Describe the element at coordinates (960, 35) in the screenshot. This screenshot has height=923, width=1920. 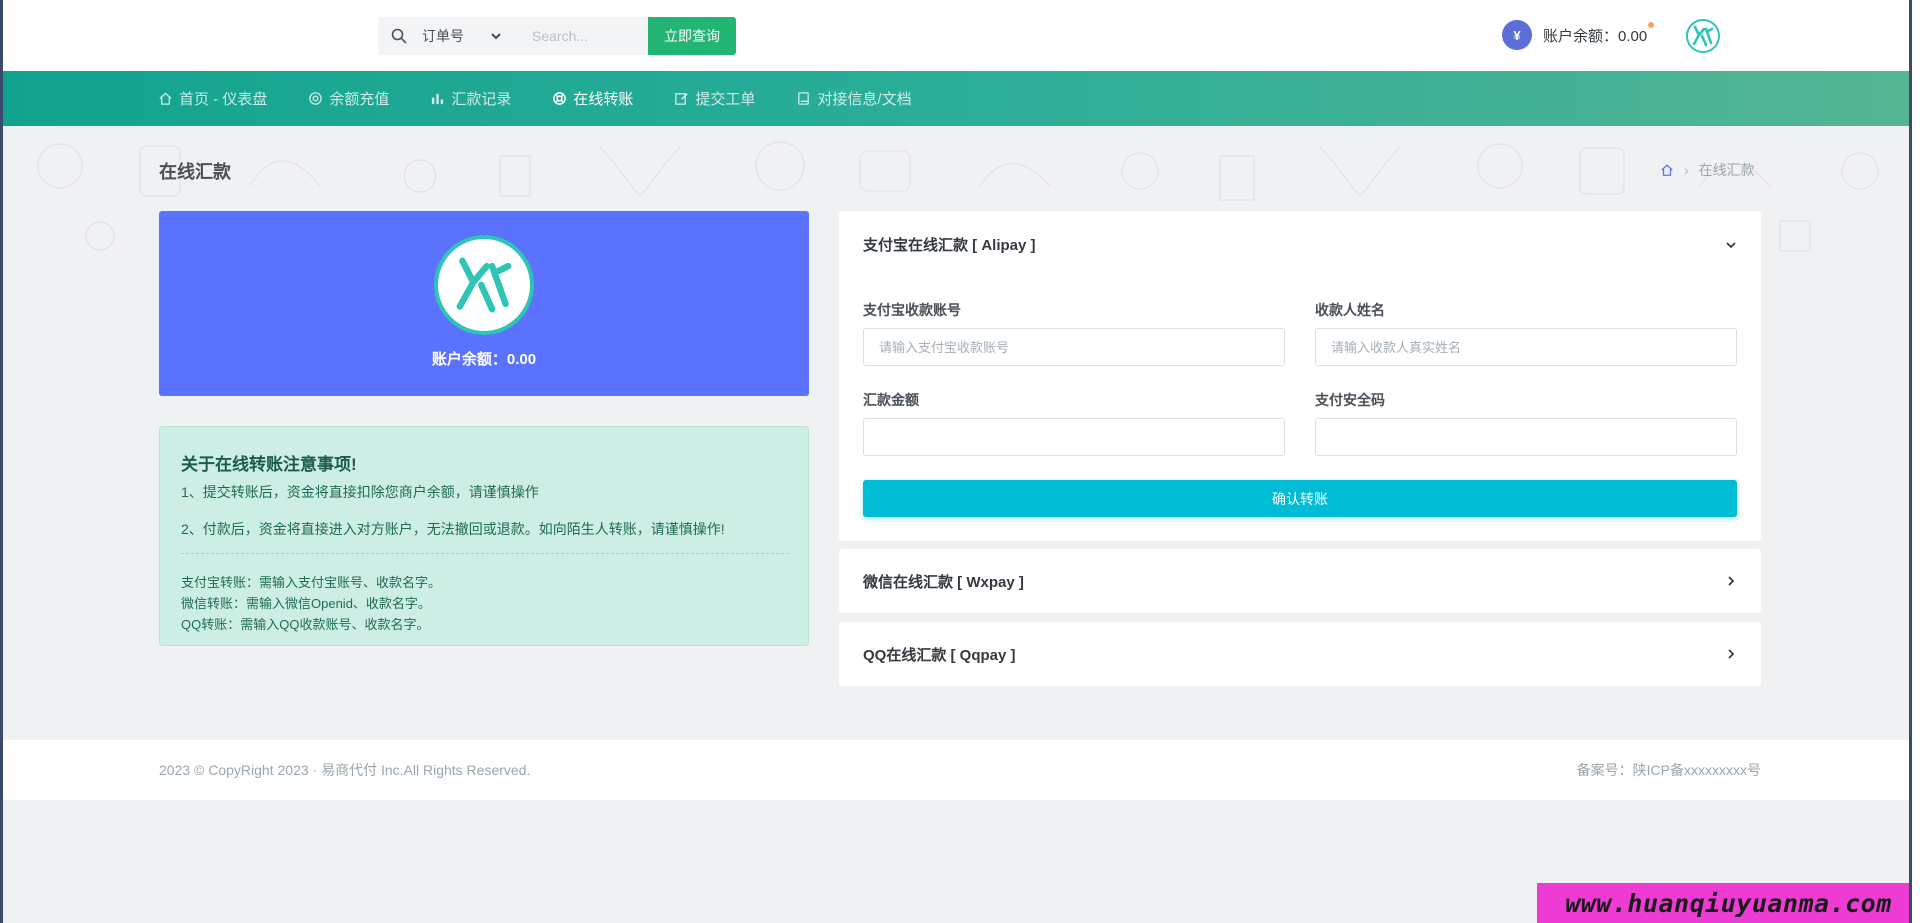
I see `top-header: 订单号 立即查询 ¥ 账户余额：0.00` at that location.